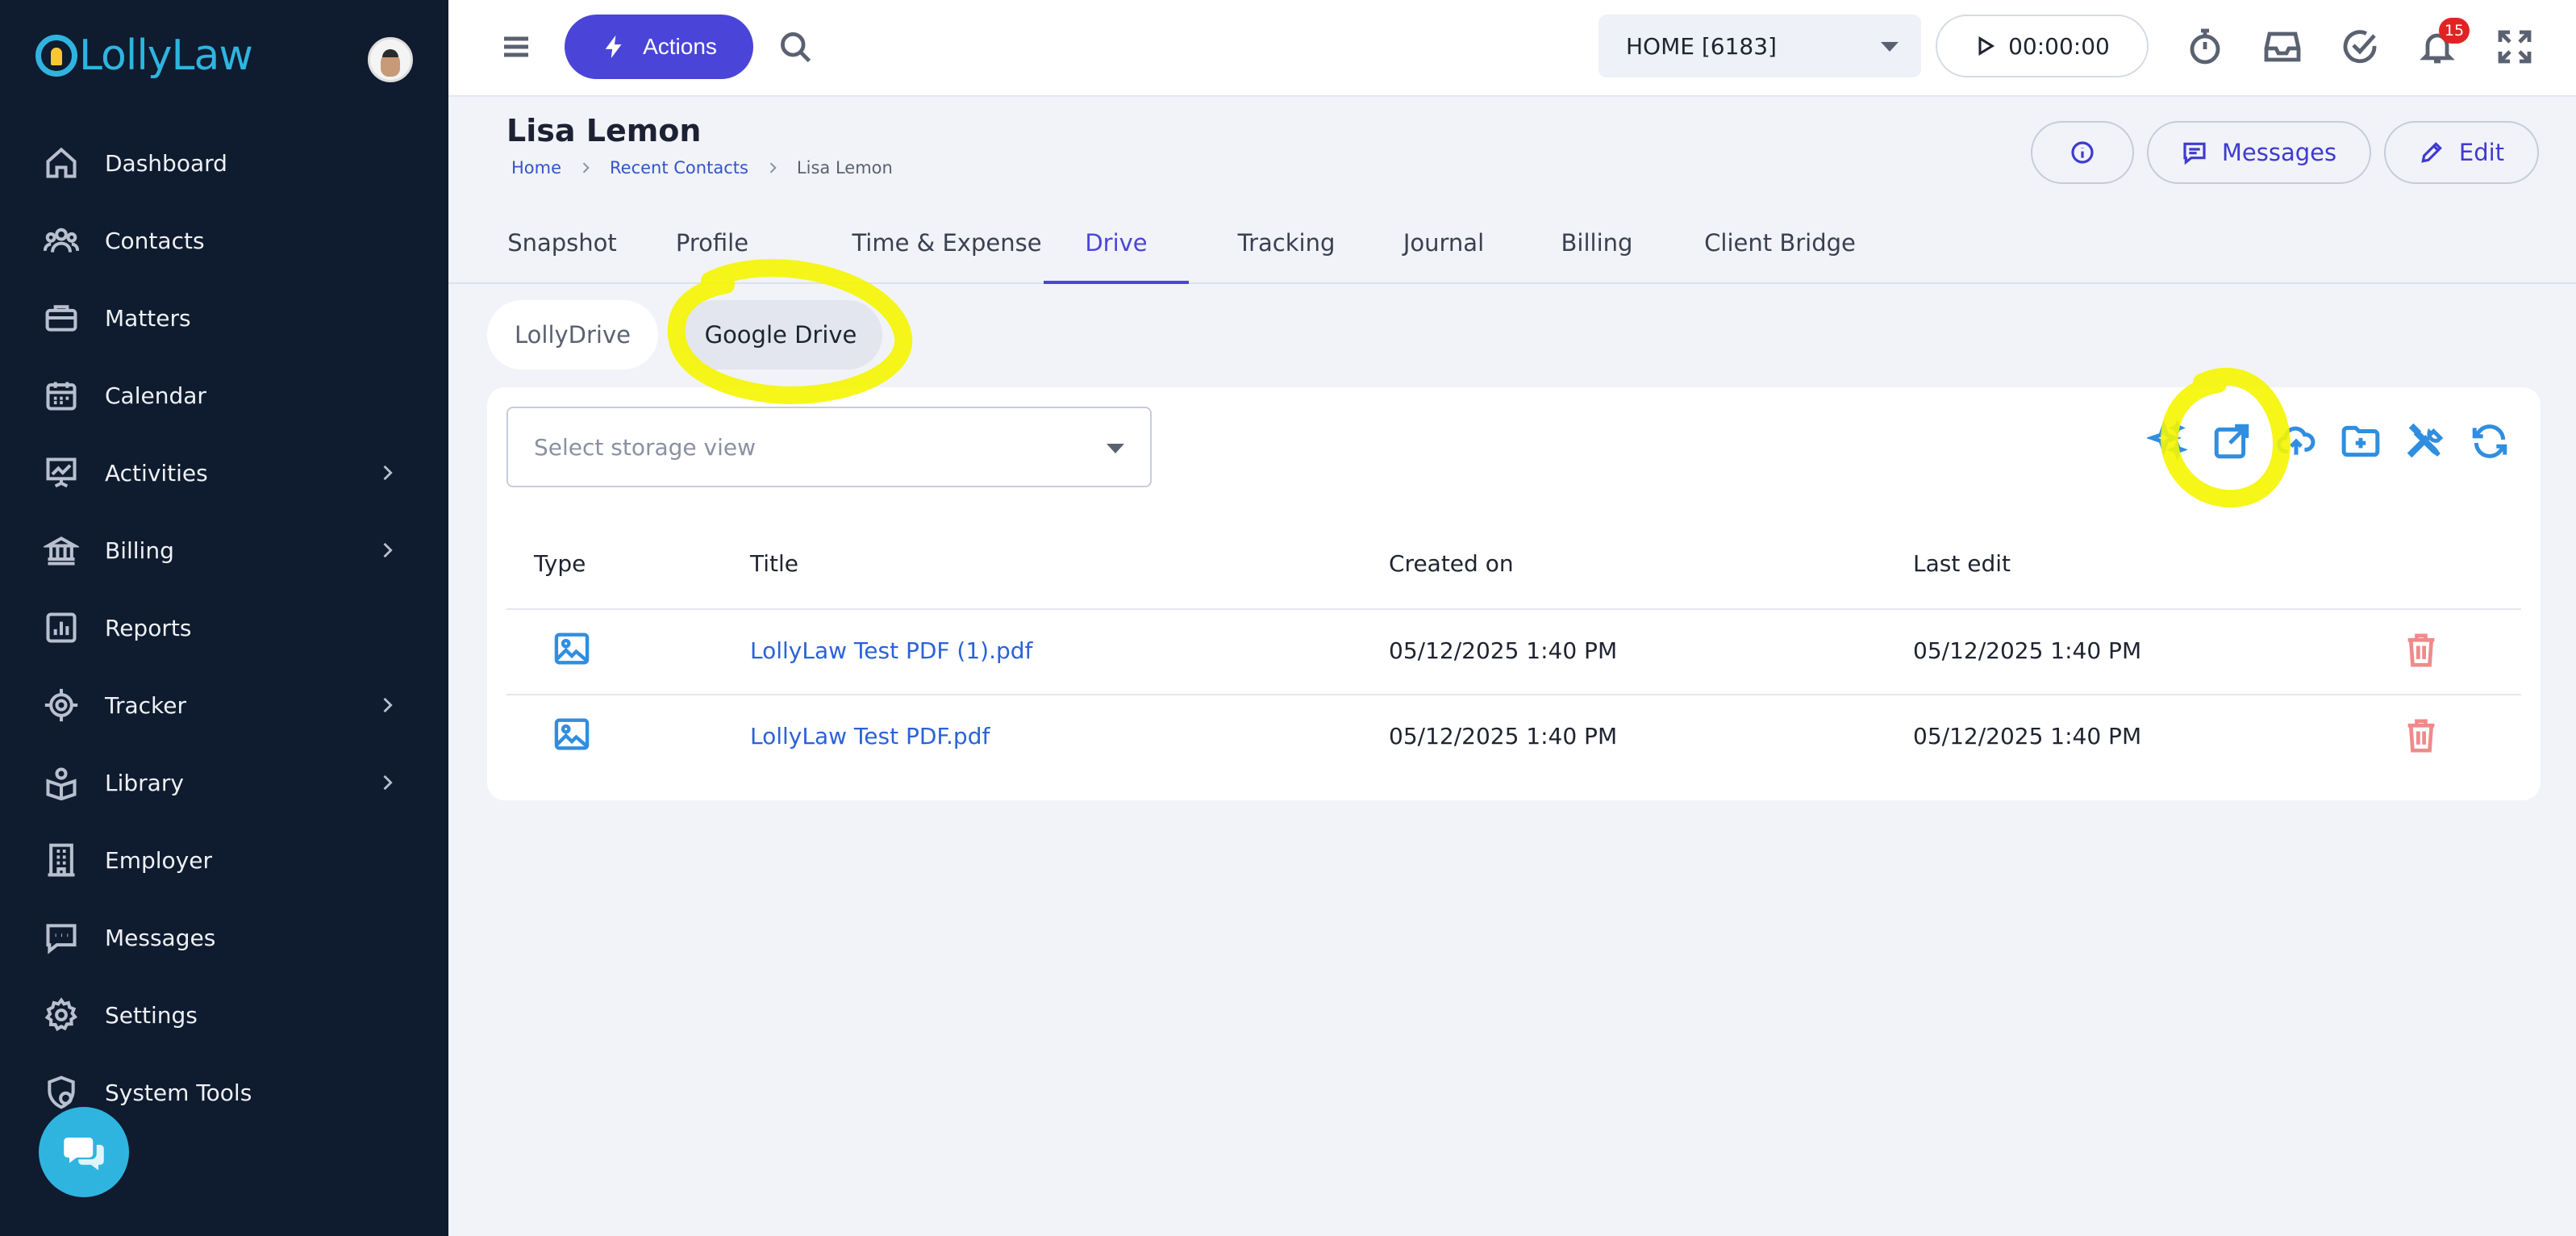 This screenshot has height=1236, width=2576. I want to click on timer-button: 00:00:00, so click(2042, 46).